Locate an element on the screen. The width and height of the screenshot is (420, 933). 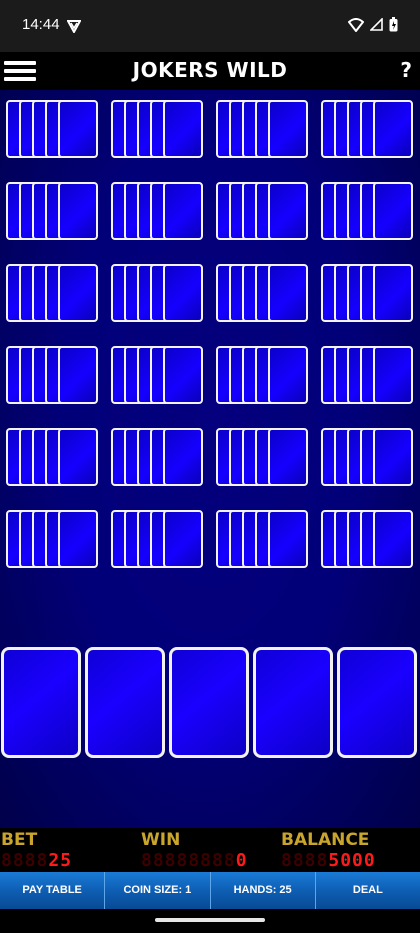
win-label: WIN is located at coordinates (161, 840).